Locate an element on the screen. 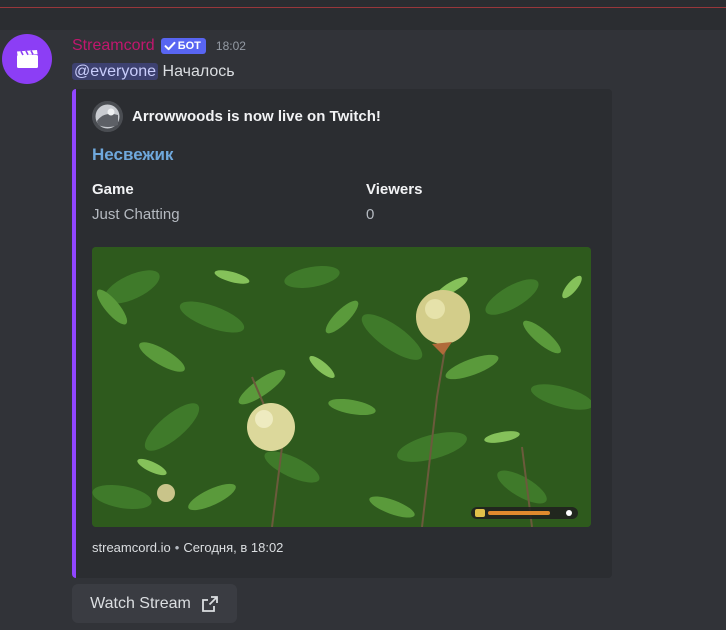  embed-field-game: Game Just Chatting is located at coordinates (136, 204).